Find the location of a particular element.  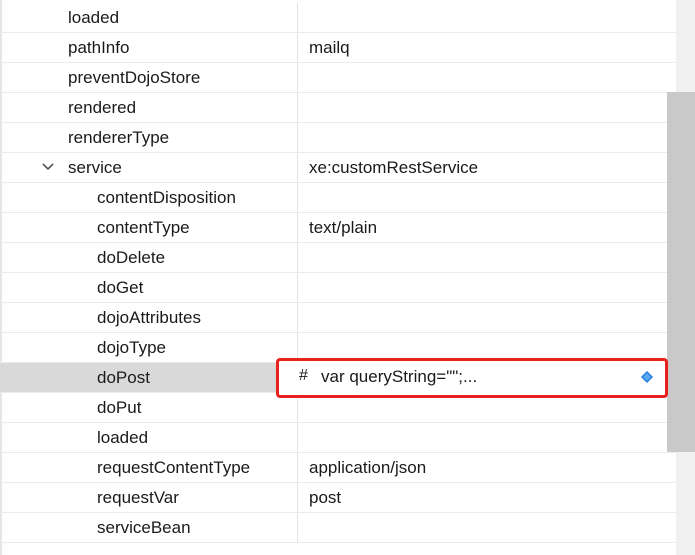

property-name: preventDojoStore is located at coordinates (134, 77).